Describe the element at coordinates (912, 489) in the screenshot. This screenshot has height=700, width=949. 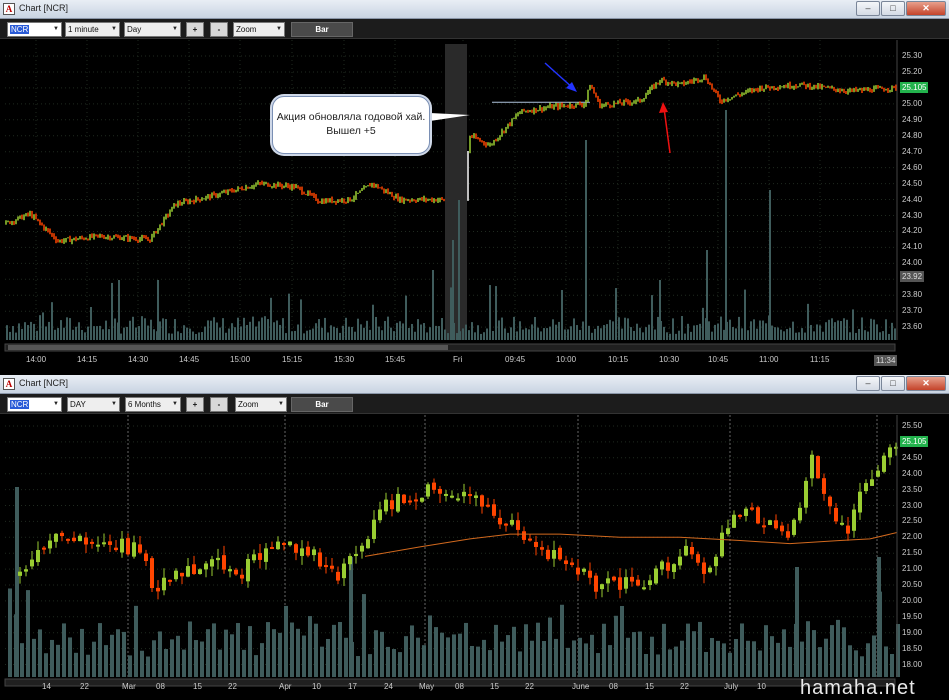
I see `price-axis-label: 23.50` at that location.